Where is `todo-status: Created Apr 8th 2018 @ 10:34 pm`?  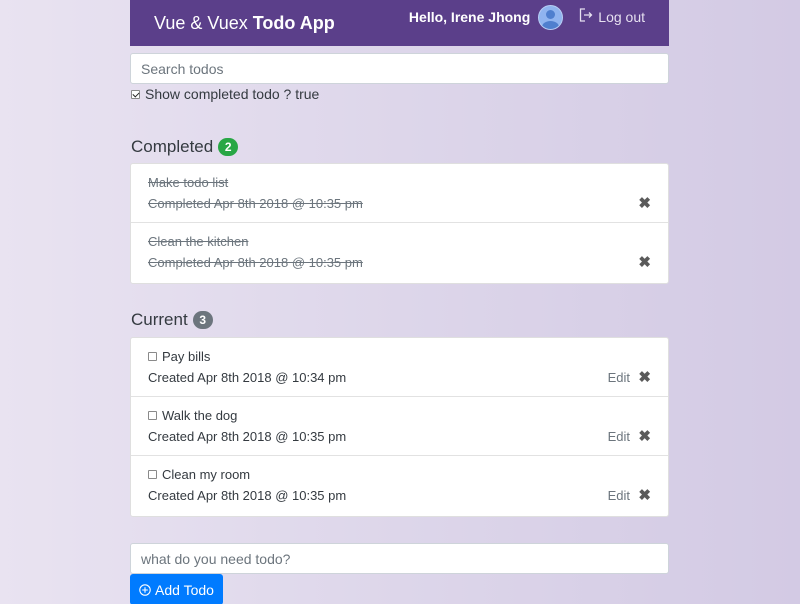 todo-status: Created Apr 8th 2018 @ 10:34 pm is located at coordinates (247, 377).